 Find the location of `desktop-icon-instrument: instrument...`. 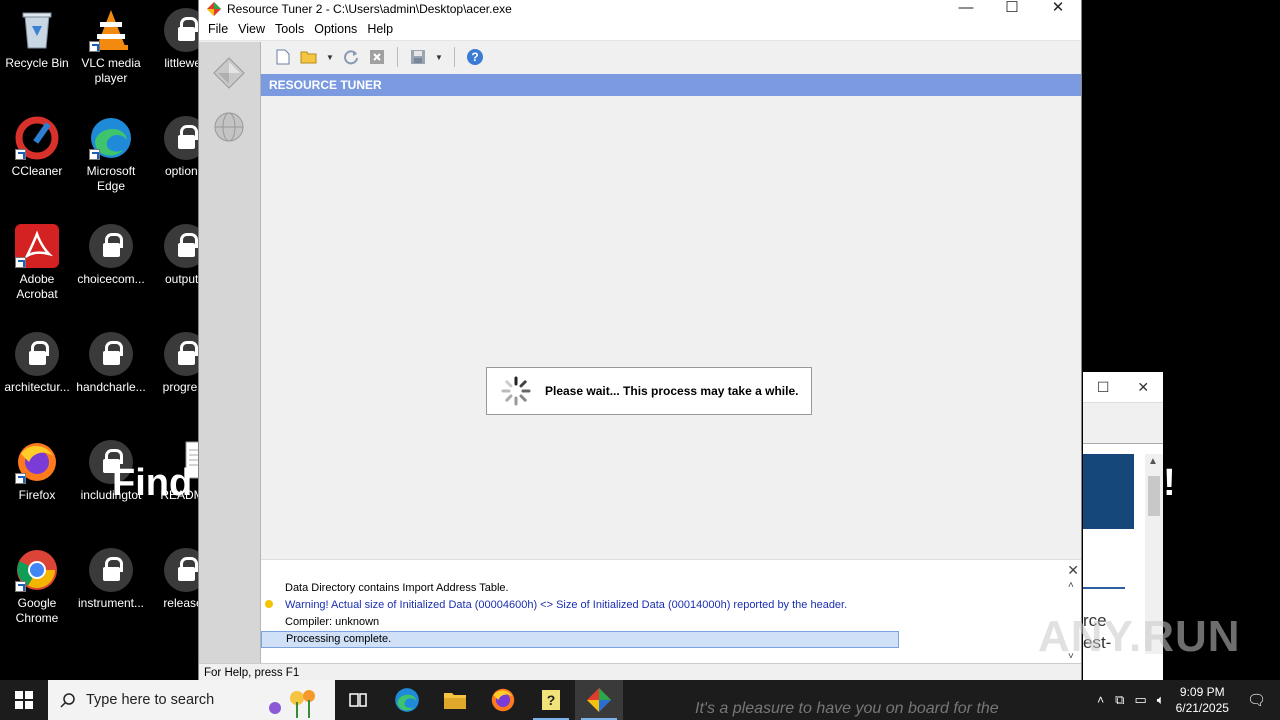

desktop-icon-instrument: instrument... is located at coordinates (111, 579).